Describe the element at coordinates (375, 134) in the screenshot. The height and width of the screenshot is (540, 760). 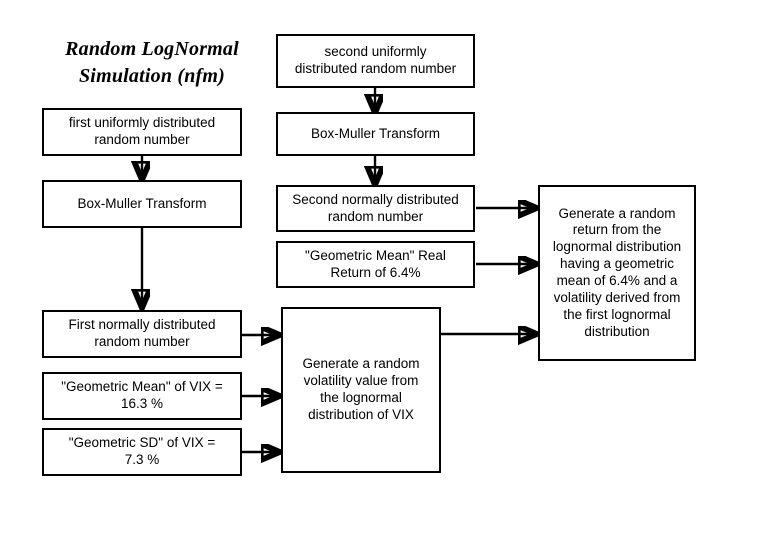
I see `node-box-muller-transform-middle: Box-Muller Transform` at that location.